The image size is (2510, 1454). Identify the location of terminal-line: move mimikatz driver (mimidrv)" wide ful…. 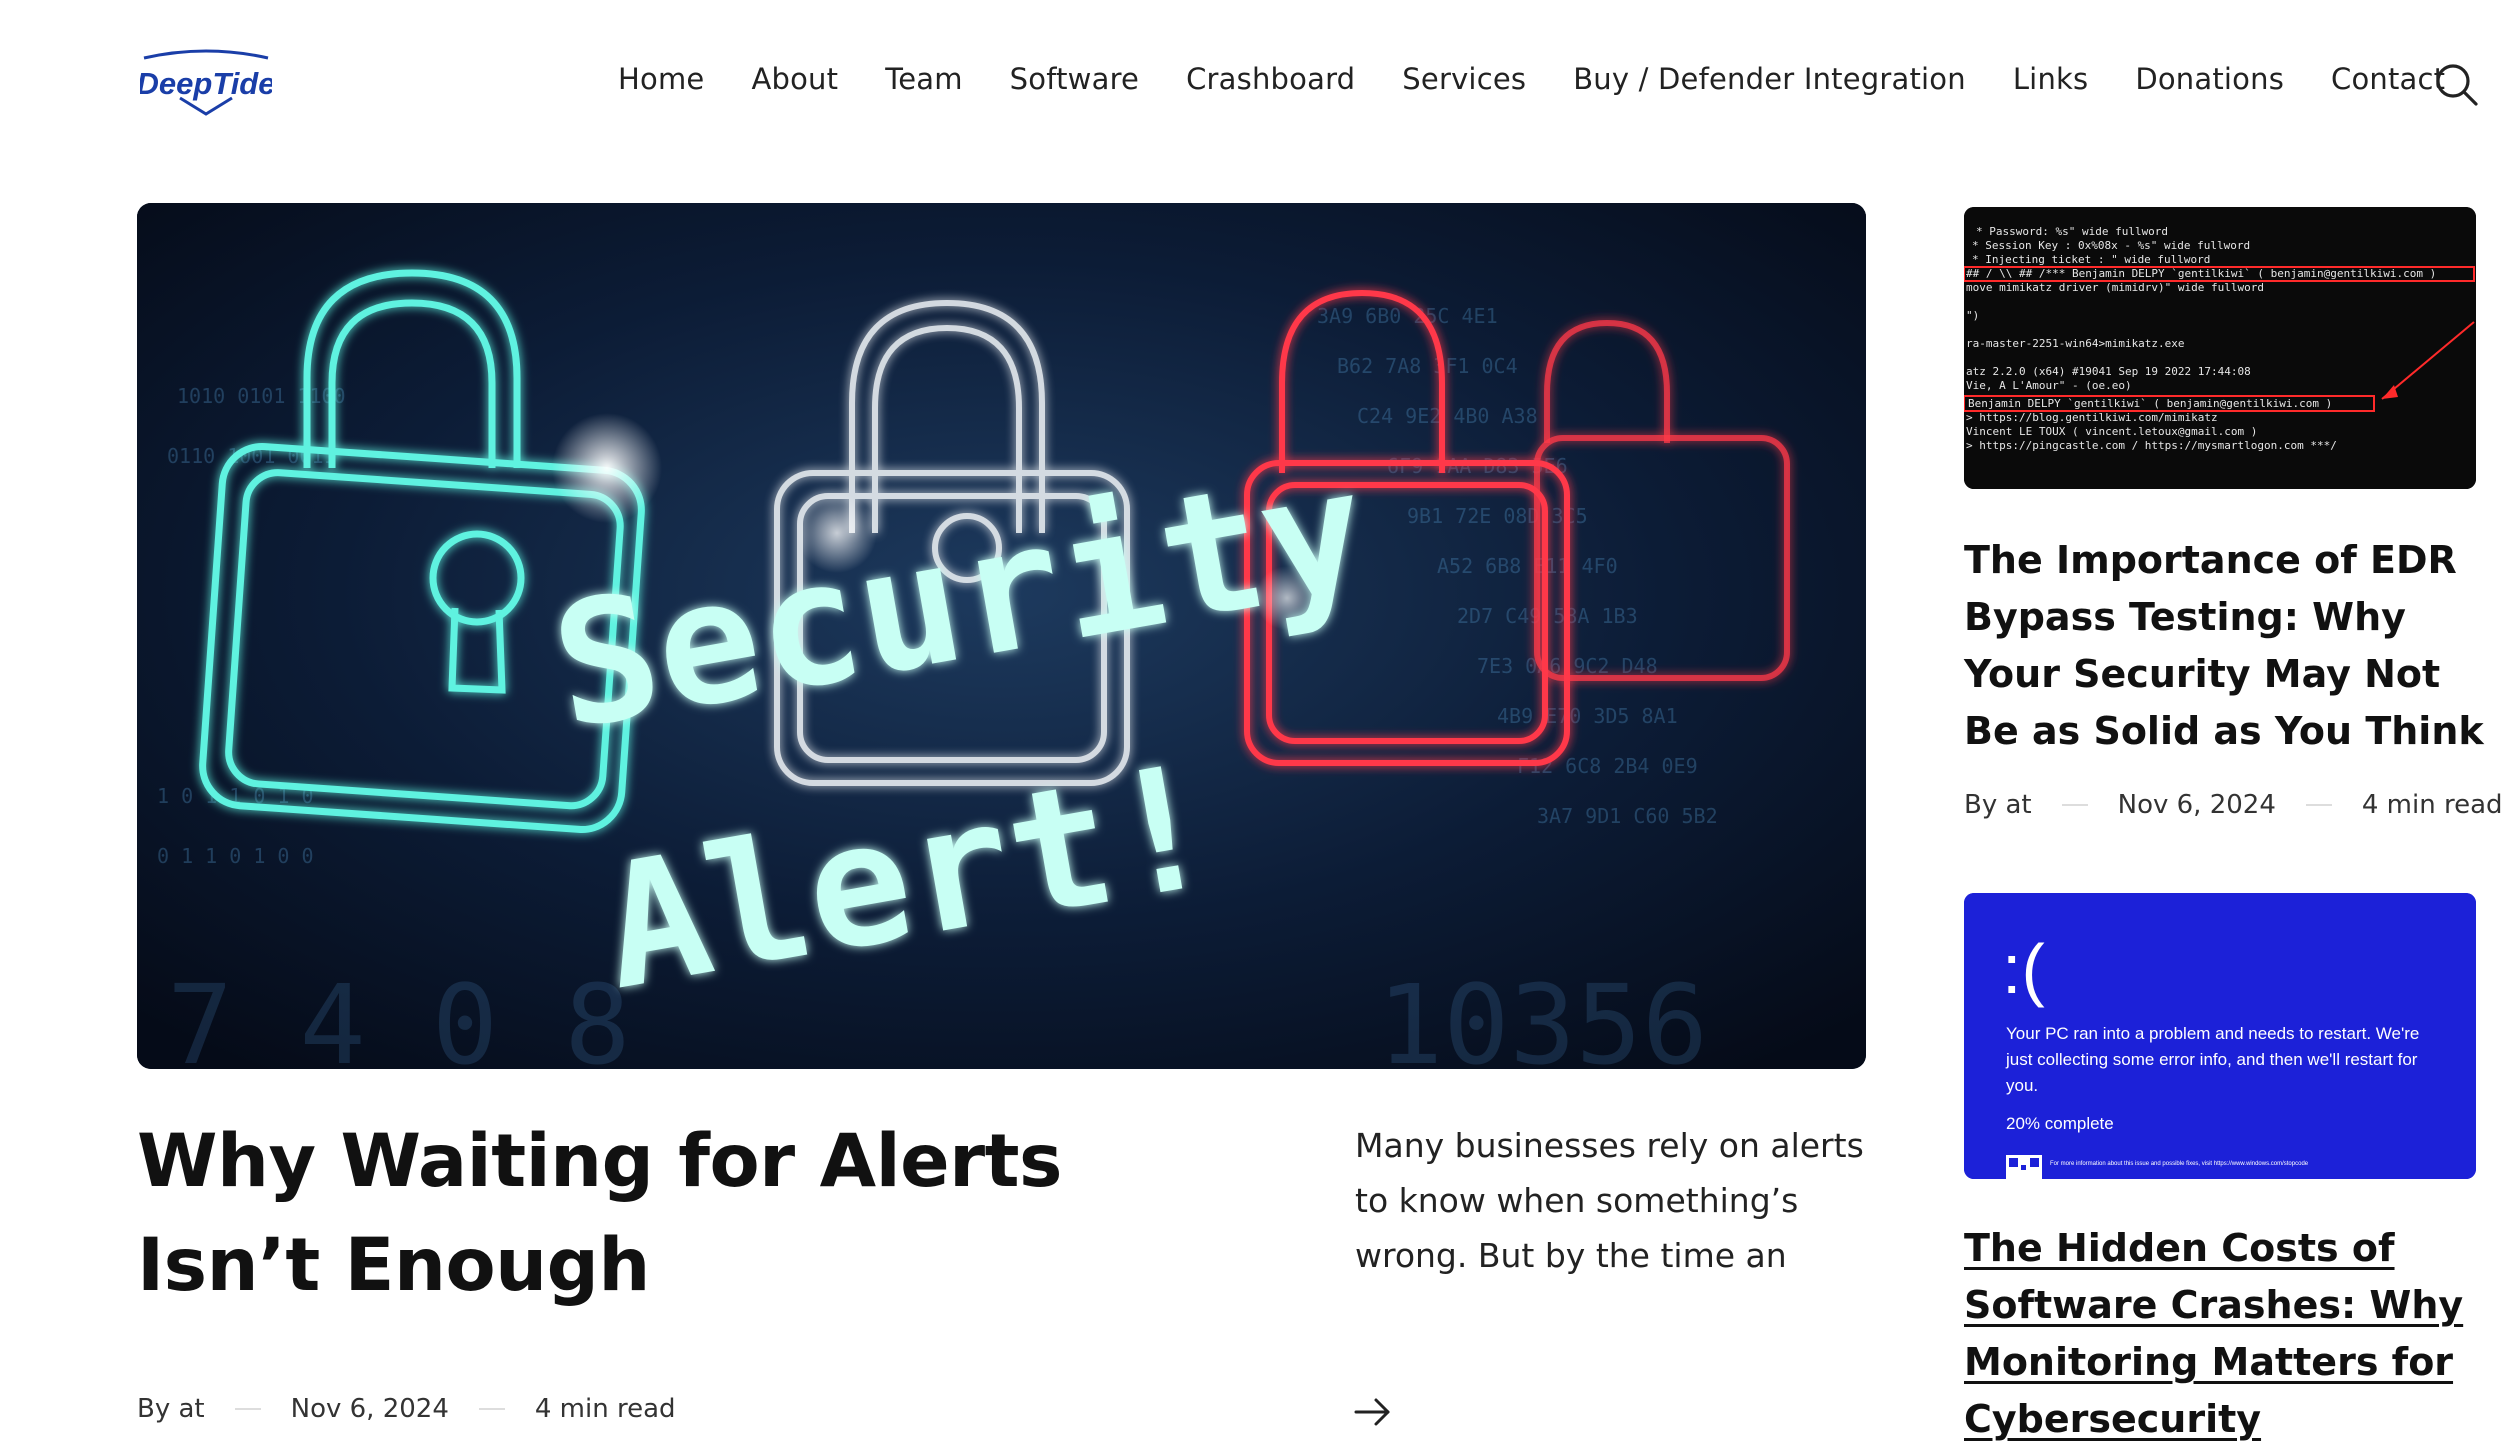
(2115, 287).